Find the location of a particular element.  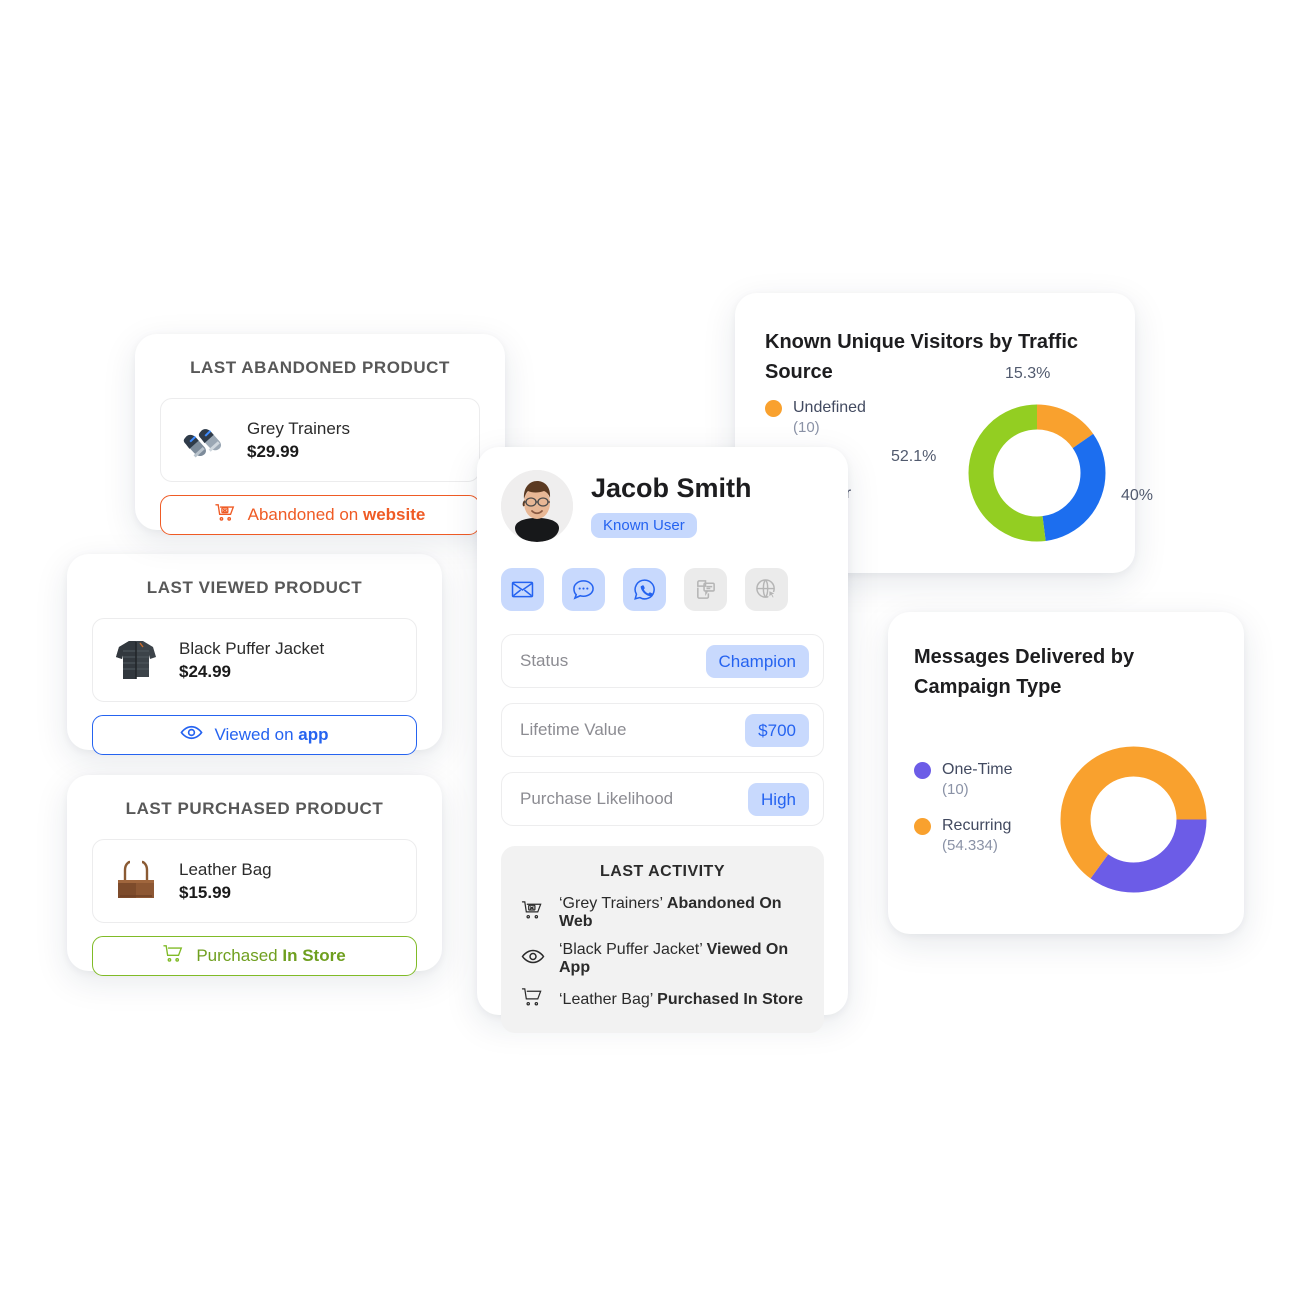

attribute-value: Champion is located at coordinates (757, 661).